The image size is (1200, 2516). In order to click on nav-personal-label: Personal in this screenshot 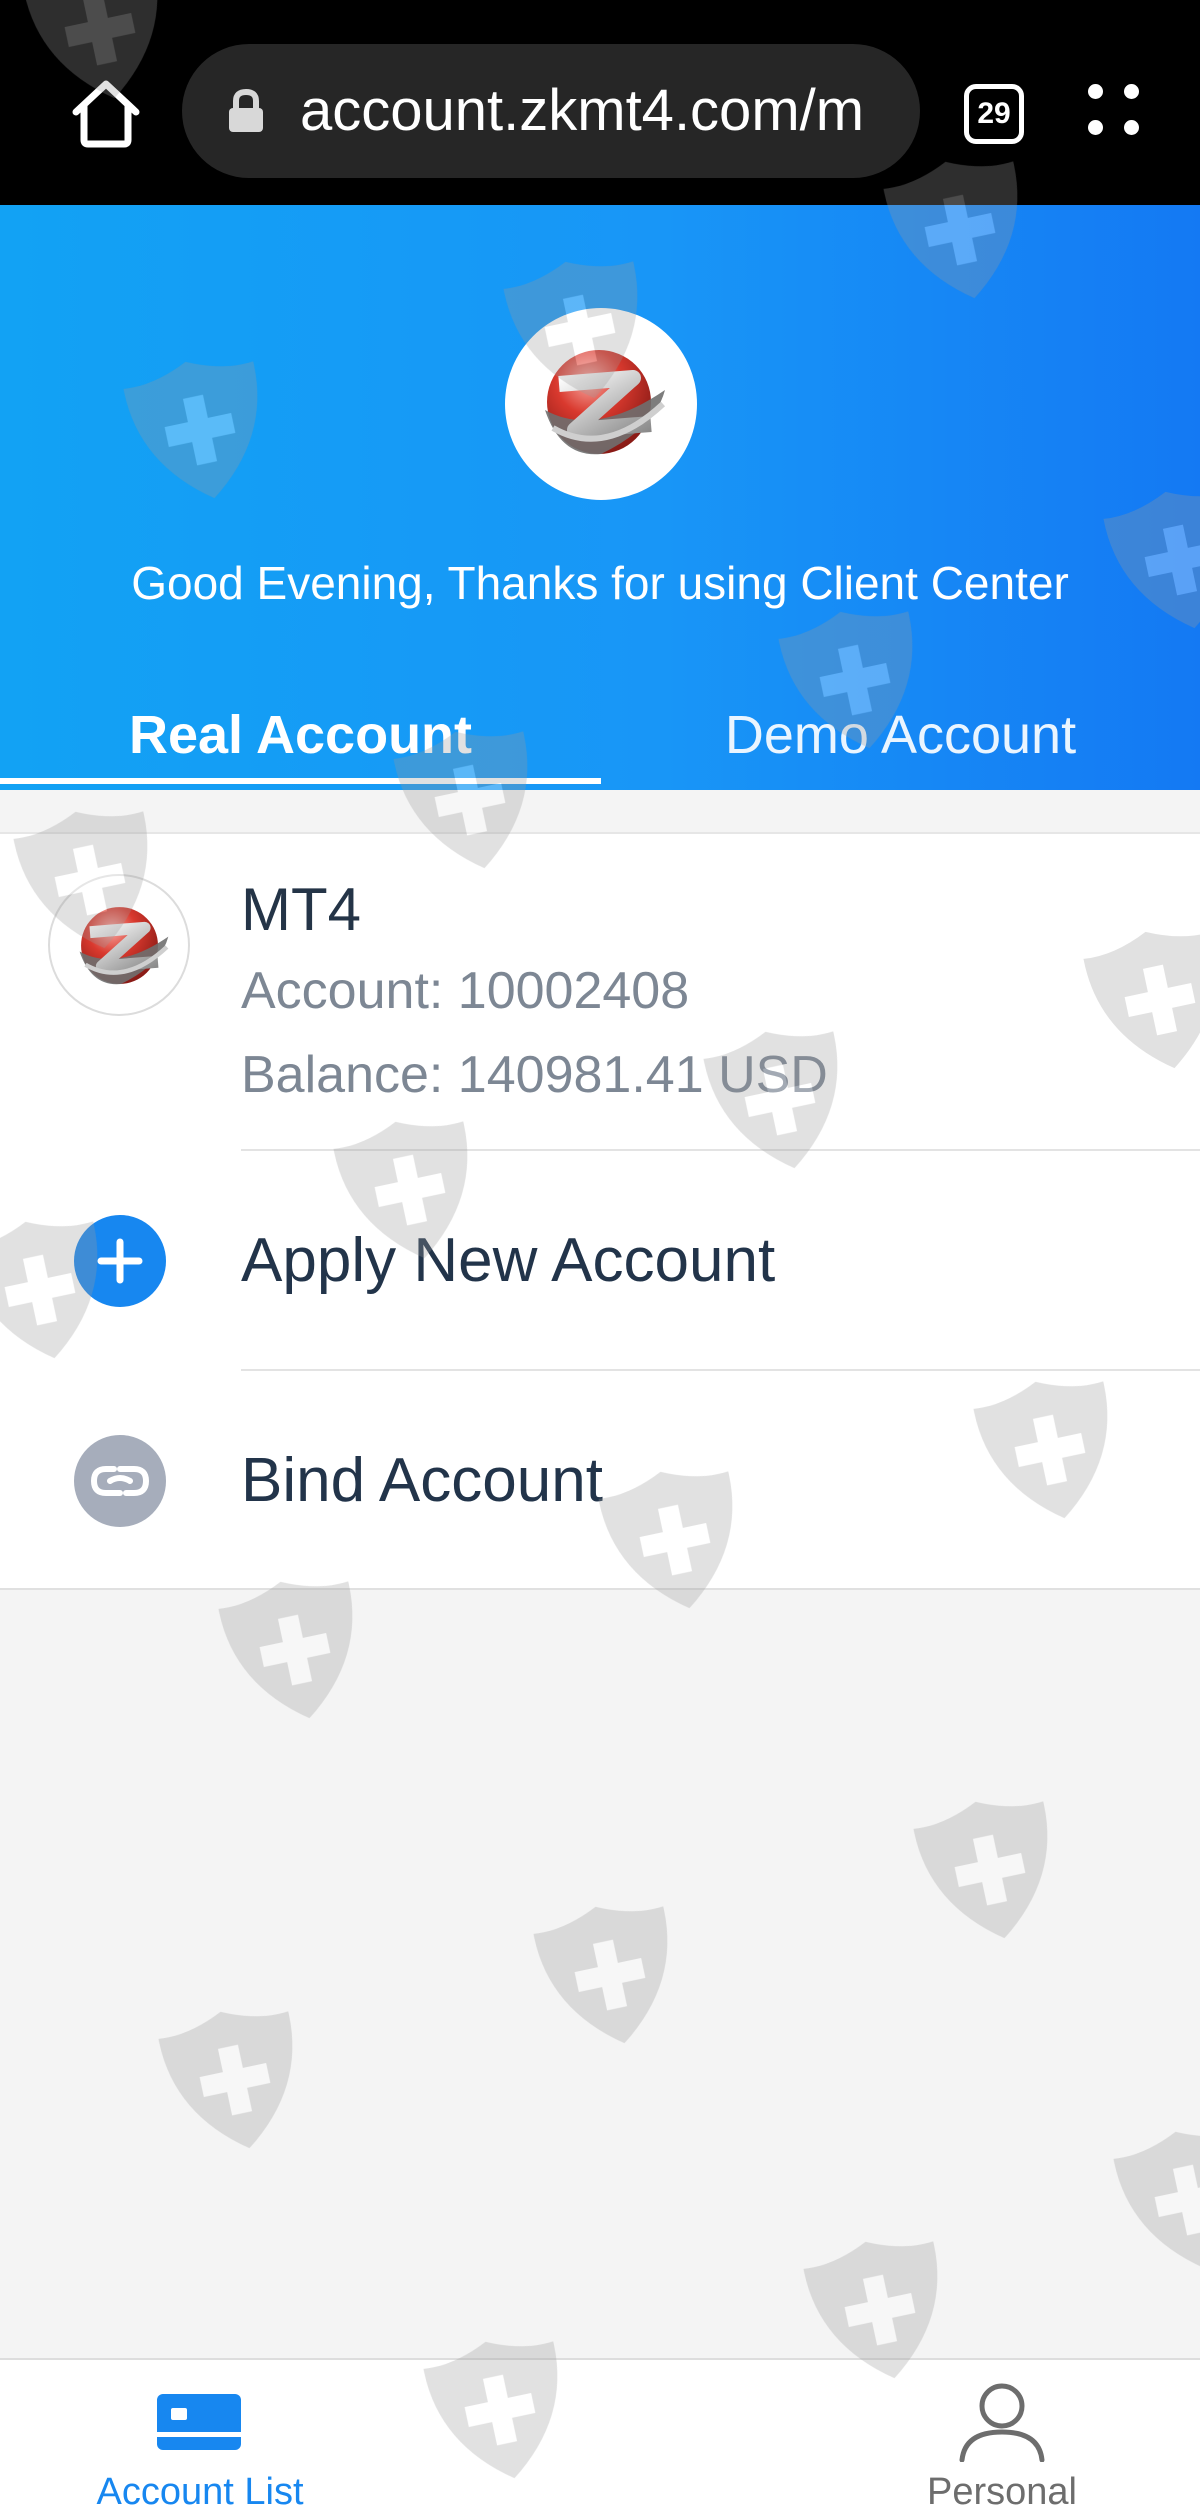, I will do `click(1002, 2492)`.